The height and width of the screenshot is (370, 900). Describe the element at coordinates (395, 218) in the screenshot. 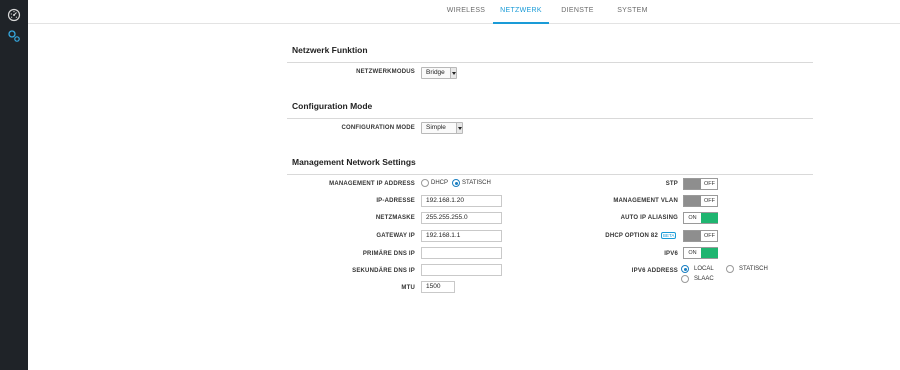

I see `netzmaske-label: NETZMASKE` at that location.